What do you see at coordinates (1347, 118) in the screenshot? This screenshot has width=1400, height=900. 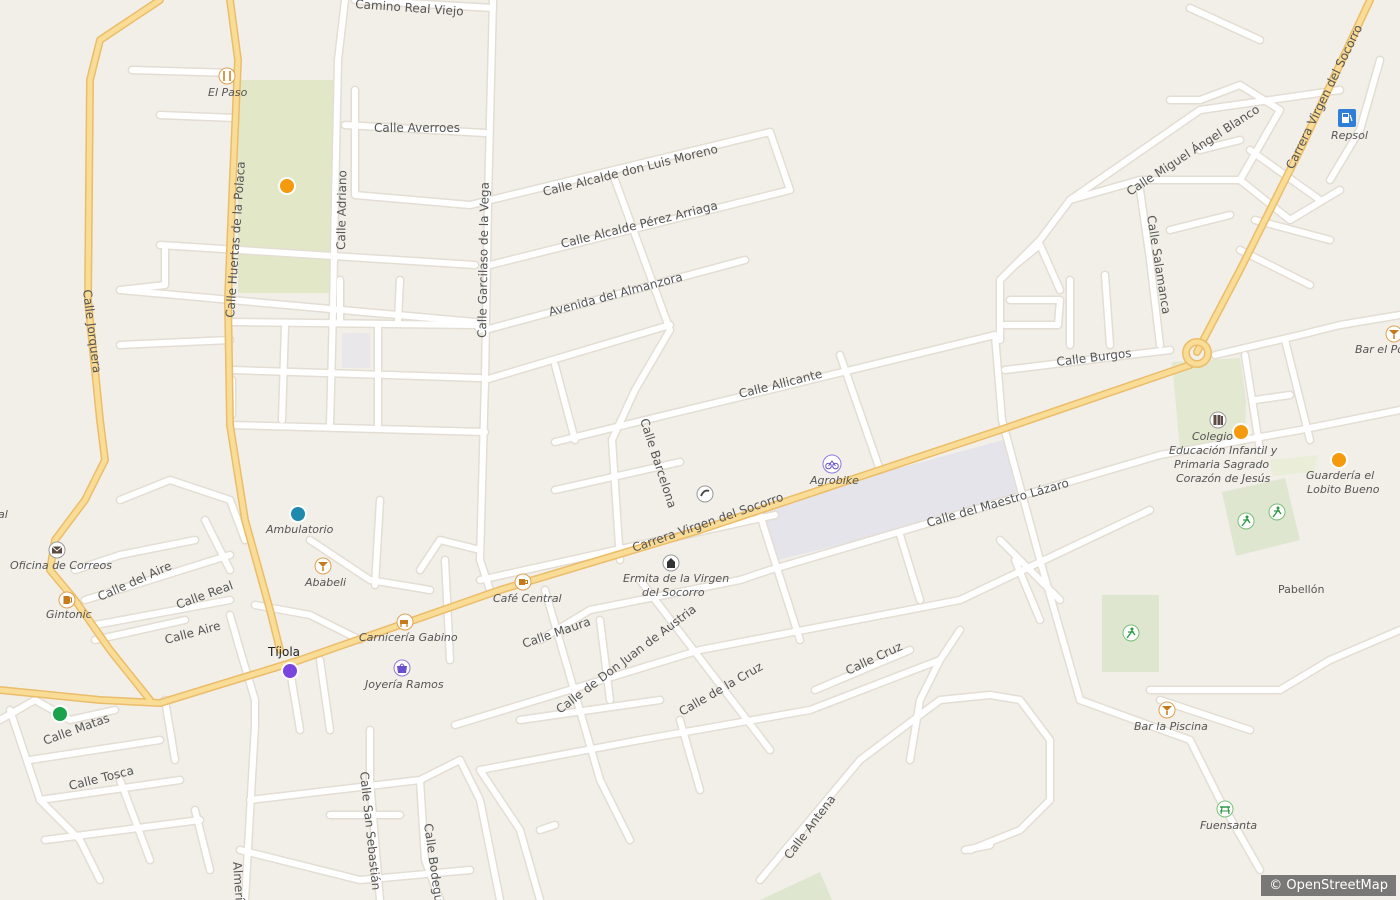 I see `fuel-pump-icon` at bounding box center [1347, 118].